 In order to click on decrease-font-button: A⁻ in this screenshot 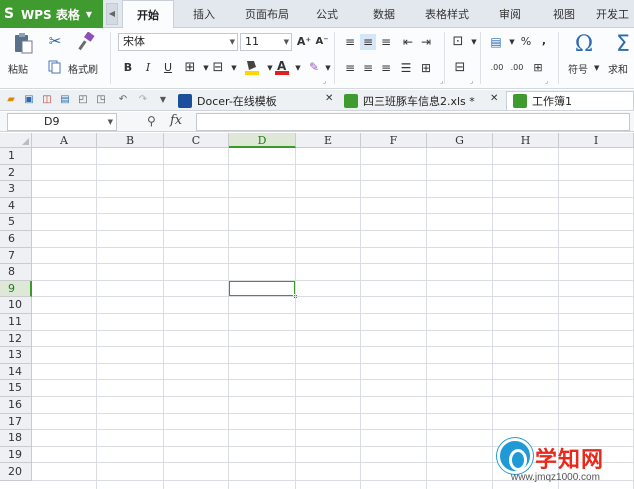, I will do `click(322, 42)`.